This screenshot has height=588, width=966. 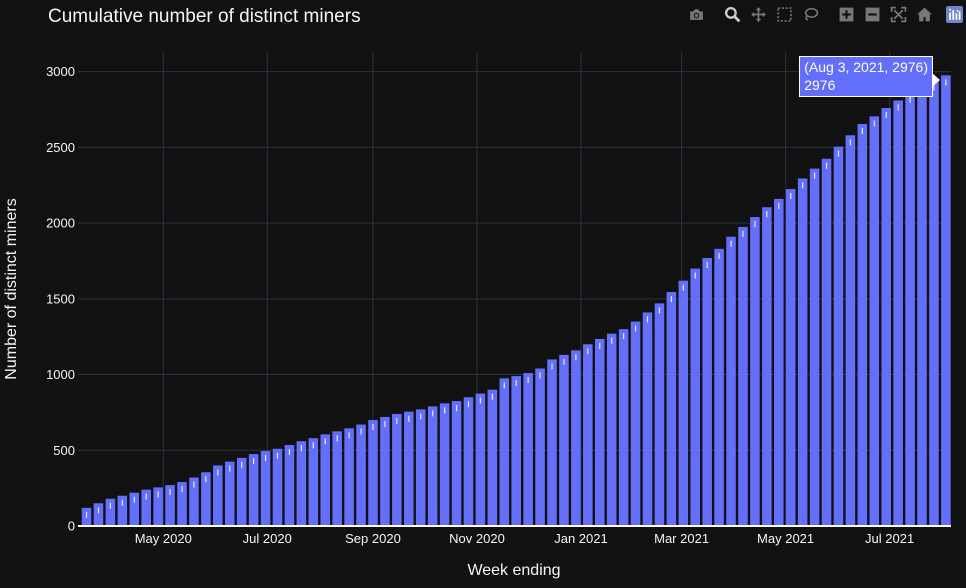 What do you see at coordinates (11, 288) in the screenshot?
I see `y-axis-title: Number of distinct miners` at bounding box center [11, 288].